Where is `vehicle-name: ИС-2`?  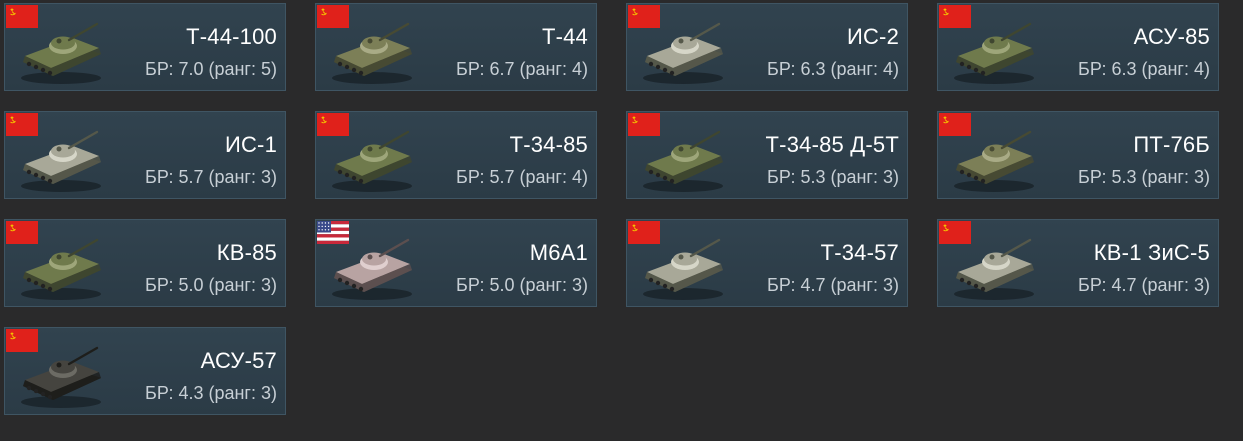 vehicle-name: ИС-2 is located at coordinates (872, 36).